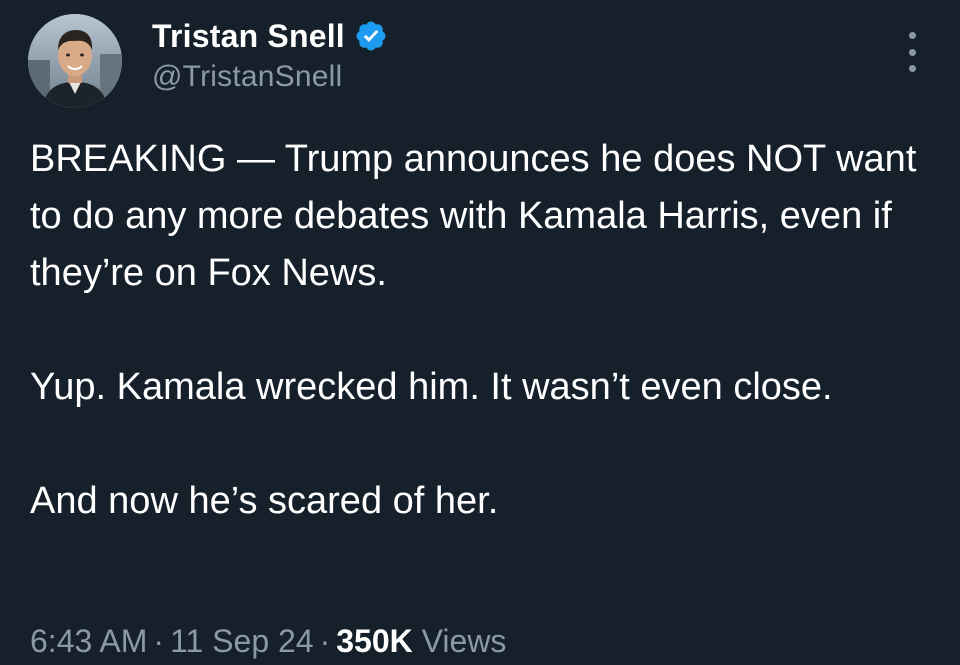 The image size is (960, 665). What do you see at coordinates (264, 501) in the screenshot?
I see `tweet-paragraph: And now he’s scared of her.` at bounding box center [264, 501].